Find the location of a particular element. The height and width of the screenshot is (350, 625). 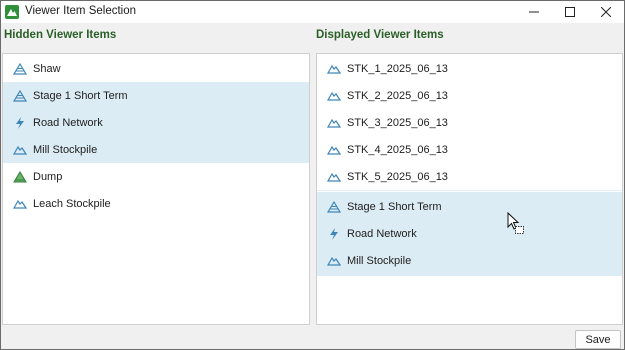

drop-insertion-line is located at coordinates (469, 190).